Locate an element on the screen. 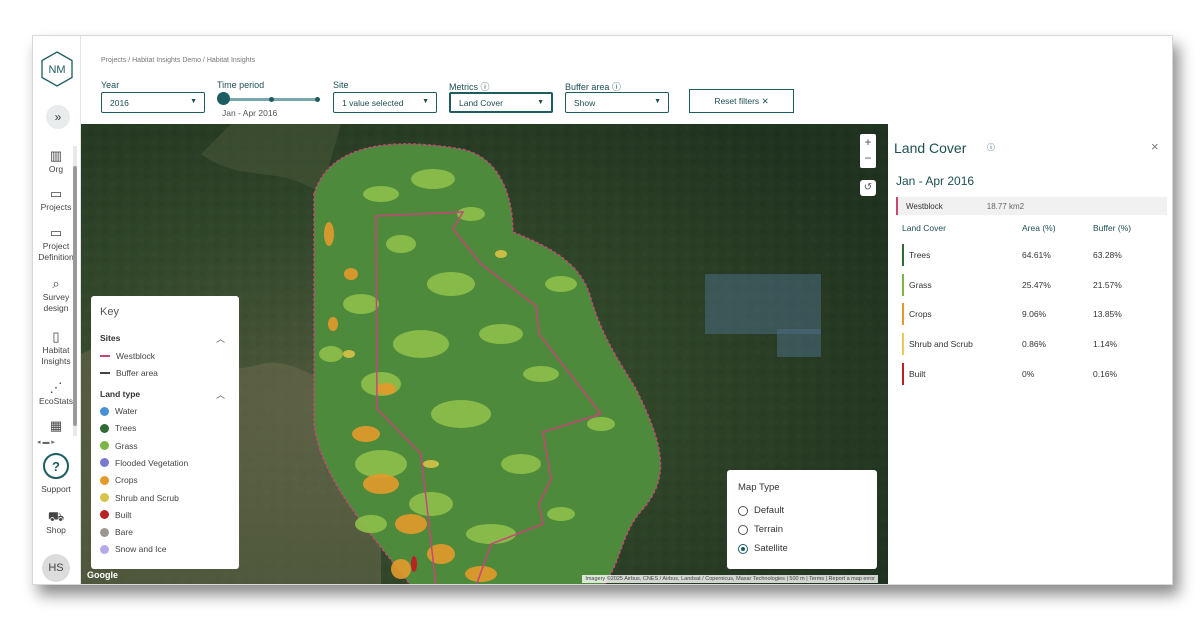 This screenshot has height=630, width=1200. map-type-title: Map Type is located at coordinates (759, 487).